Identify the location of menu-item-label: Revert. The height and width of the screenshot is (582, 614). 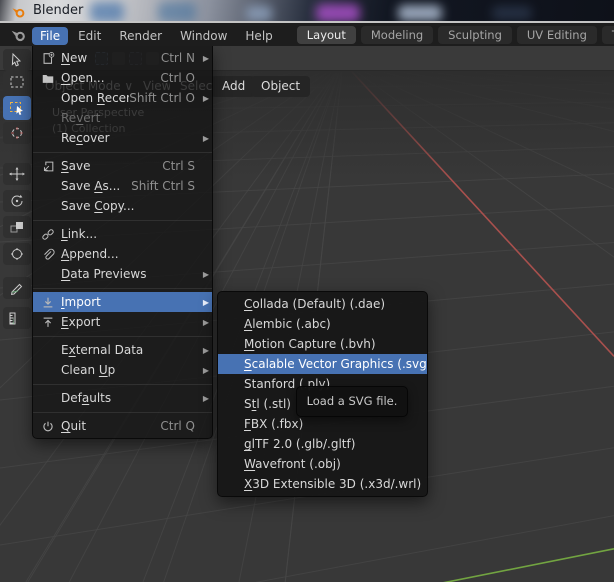
(81, 118).